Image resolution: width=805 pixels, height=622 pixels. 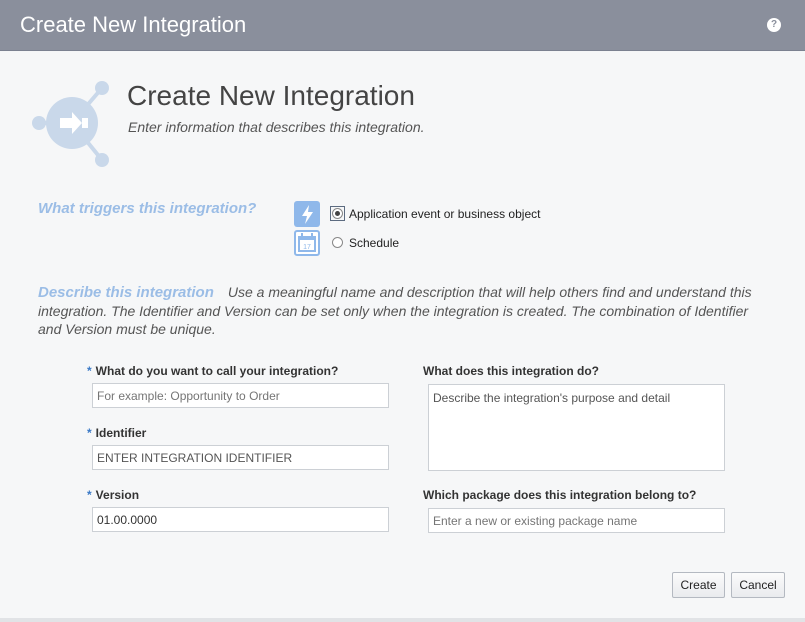 What do you see at coordinates (374, 243) in the screenshot?
I see `radio-label-schedule: Schedule` at bounding box center [374, 243].